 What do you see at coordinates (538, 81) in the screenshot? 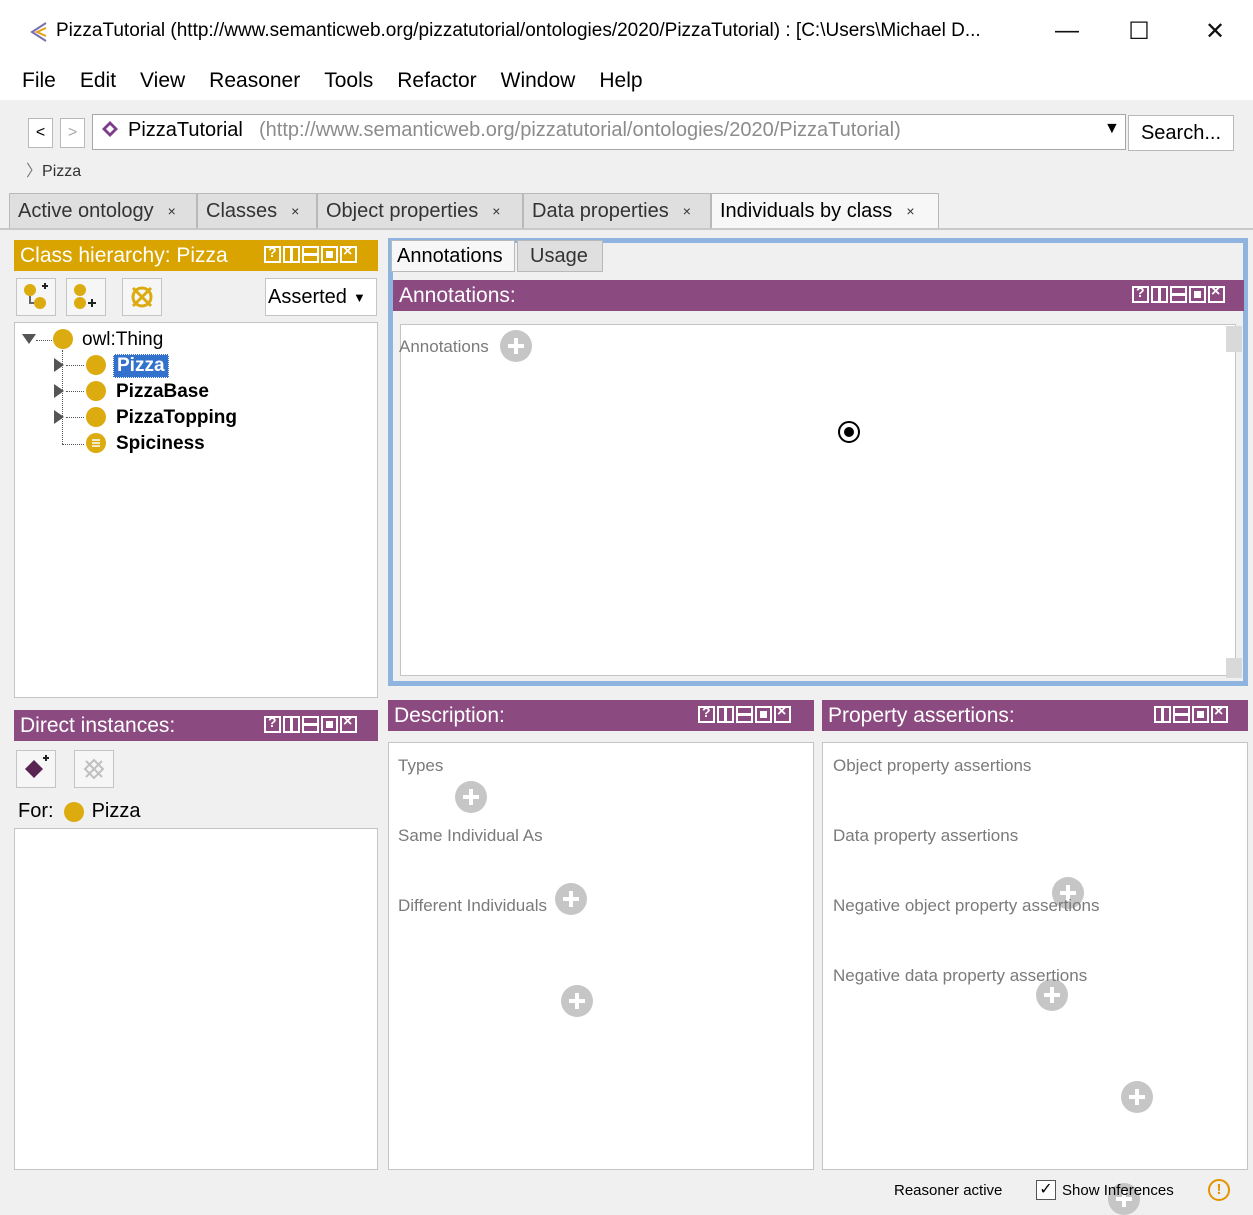
I see `menu-window: Window` at bounding box center [538, 81].